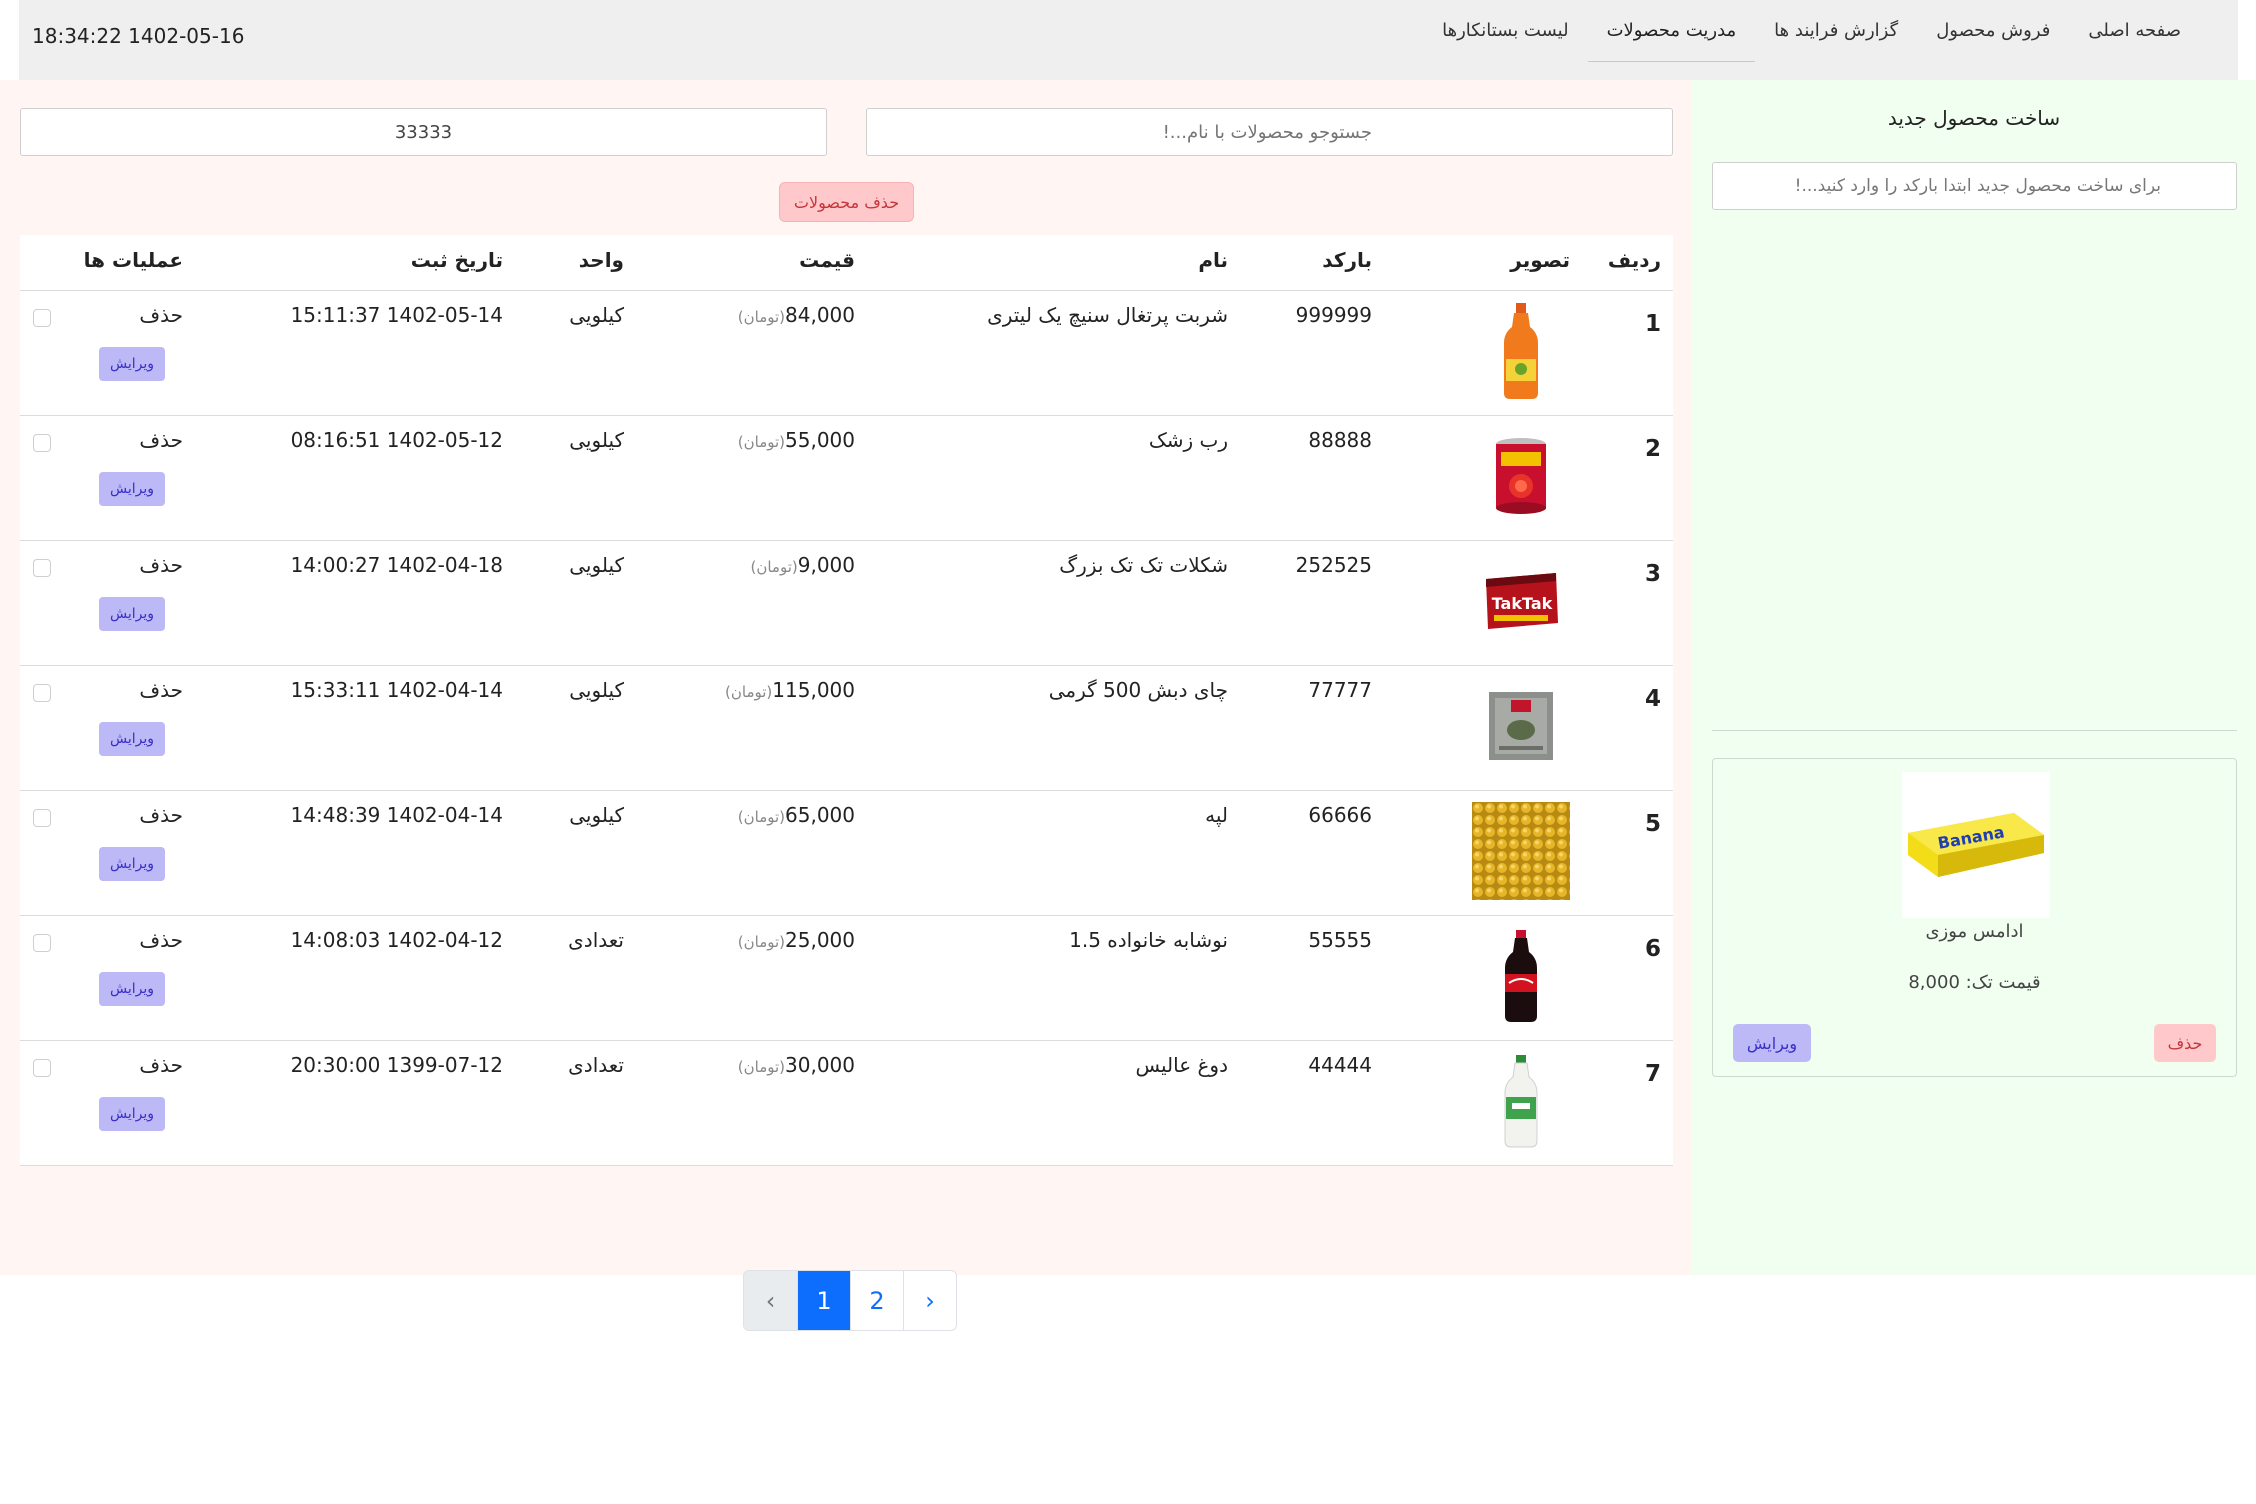 The width and height of the screenshot is (2256, 1504). I want to click on pagination-next-button: ›, so click(929, 1300).